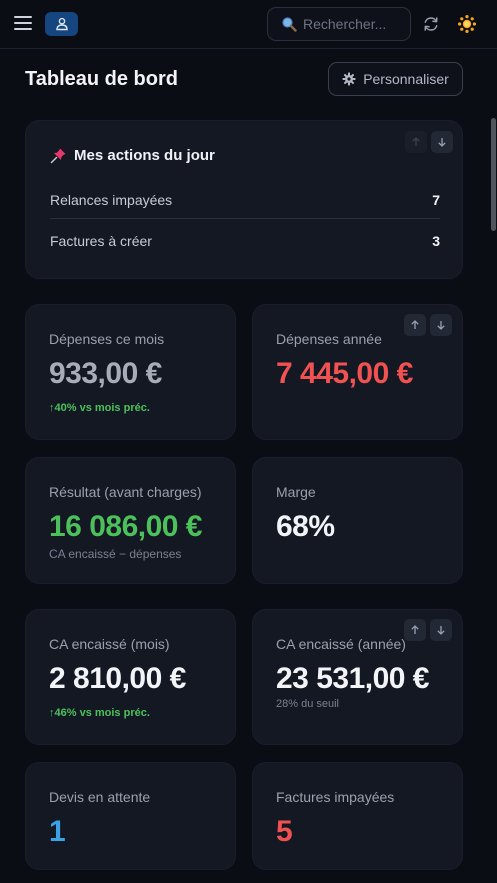 The height and width of the screenshot is (883, 497). I want to click on stat-label: Marge, so click(296, 492).